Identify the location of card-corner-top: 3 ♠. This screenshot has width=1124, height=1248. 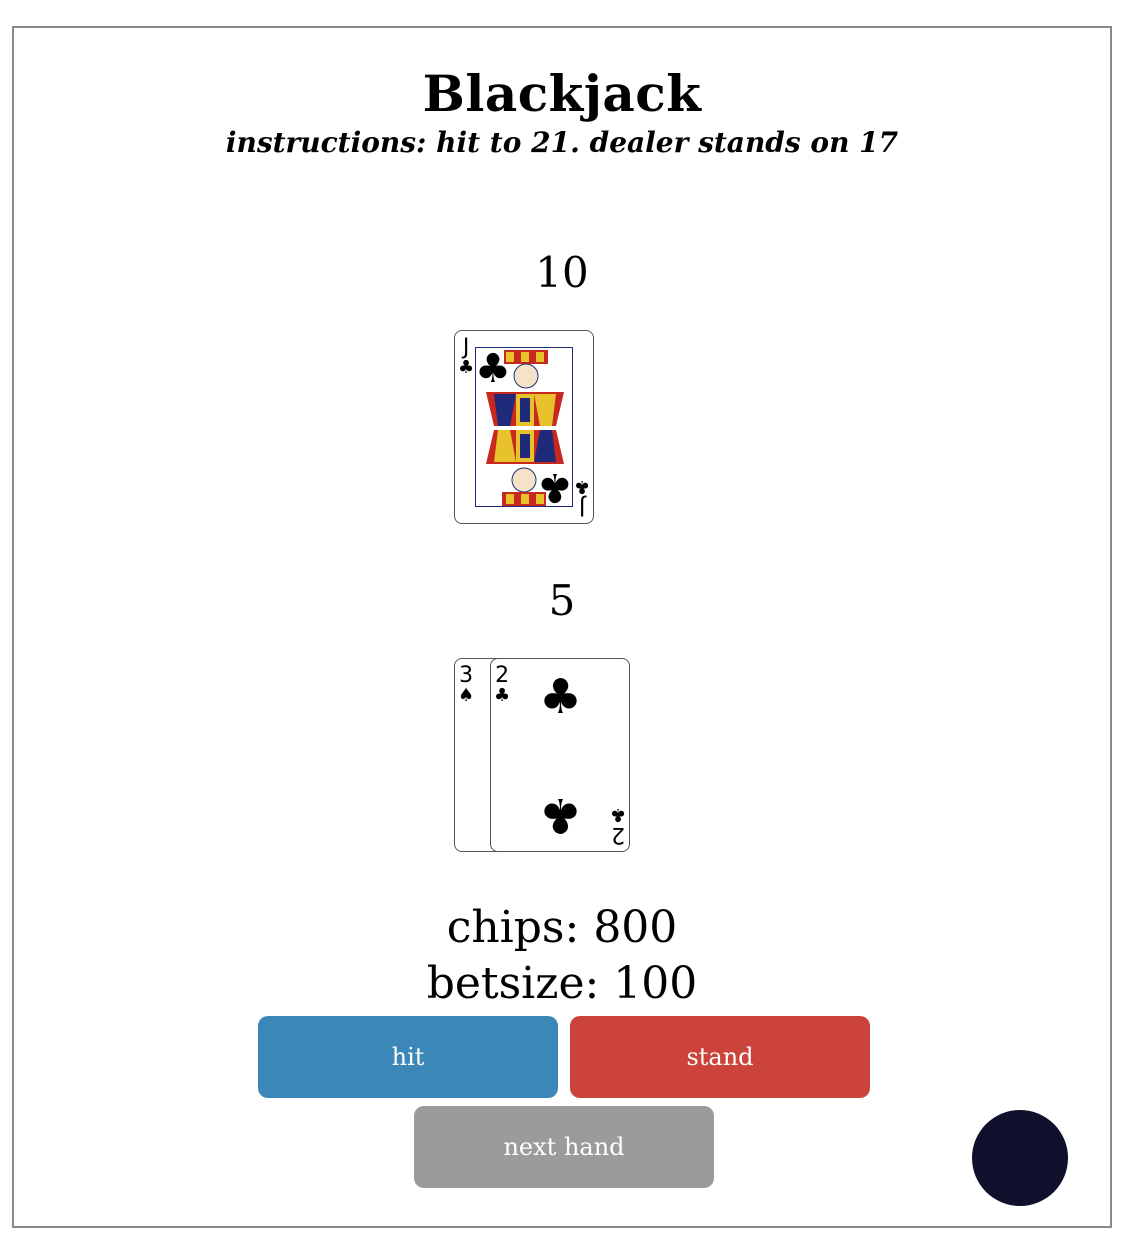
(466, 685).